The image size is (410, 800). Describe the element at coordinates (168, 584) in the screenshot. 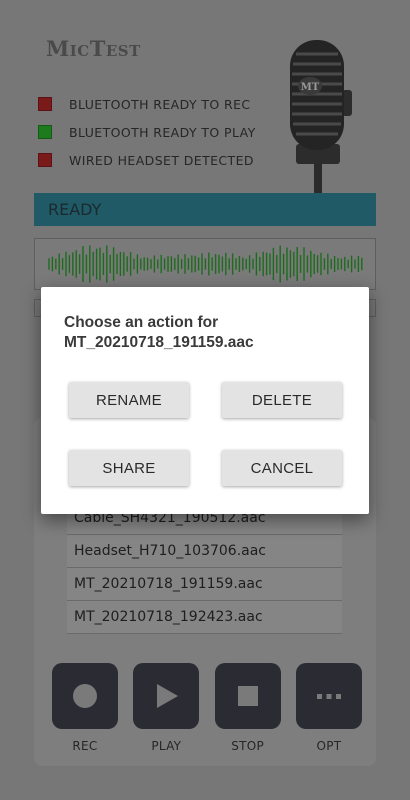

I see `file-name: MT_20210718_191159.aac` at that location.